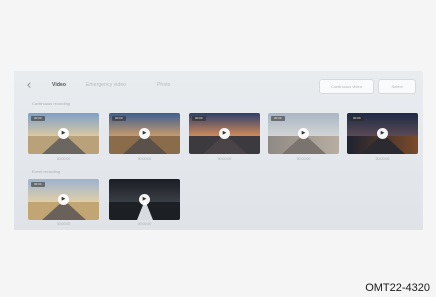 Image resolution: width=436 pixels, height=297 pixels. I want to click on figure-code: OMT22-4320, so click(397, 288).